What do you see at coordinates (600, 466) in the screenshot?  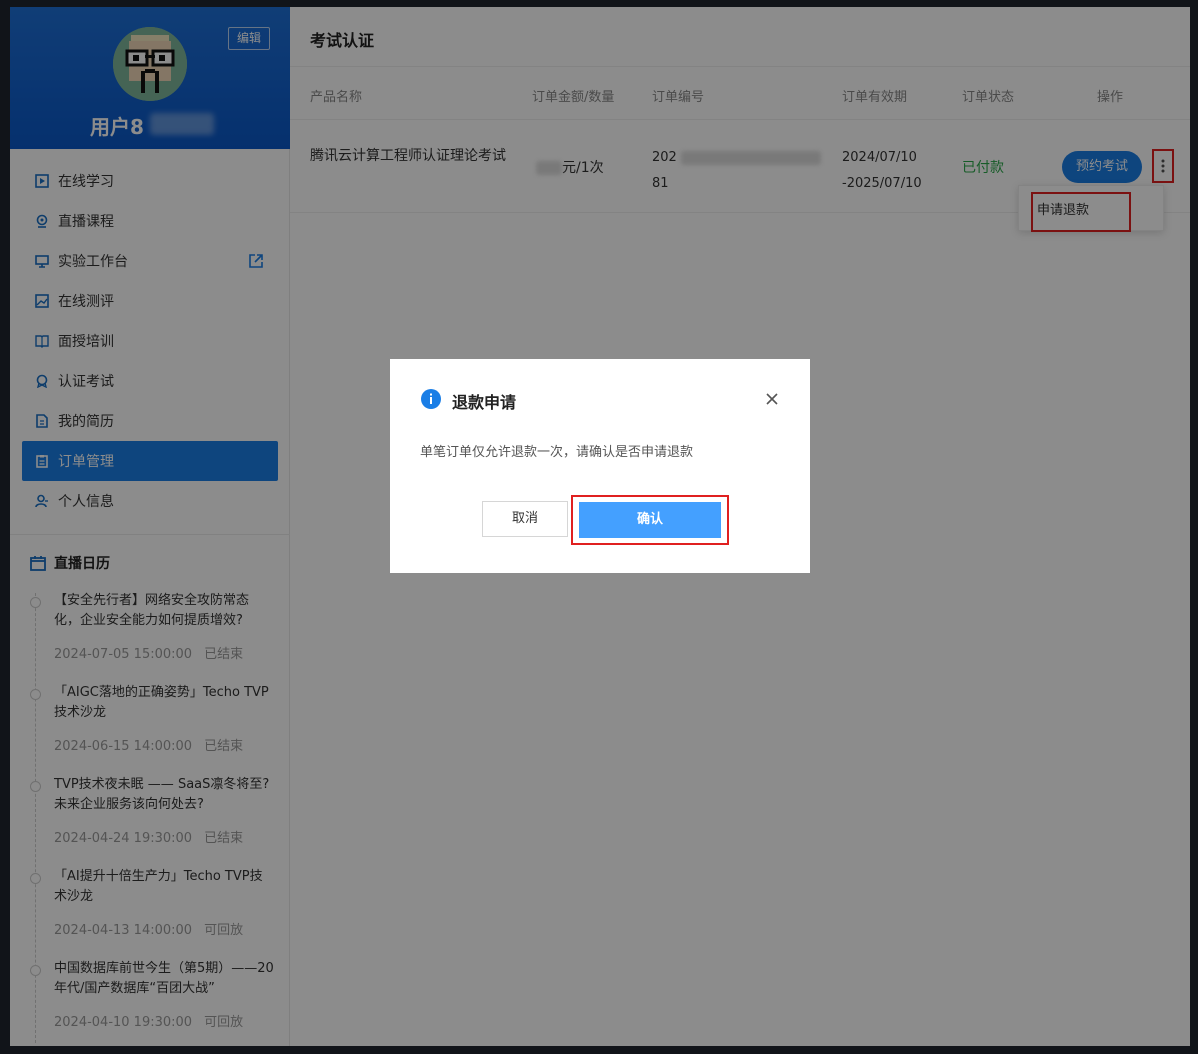 I see `refund-dialog: 退款申请 单笔订单仅允许退款一次，请确认是否申请退款 取消 确认` at bounding box center [600, 466].